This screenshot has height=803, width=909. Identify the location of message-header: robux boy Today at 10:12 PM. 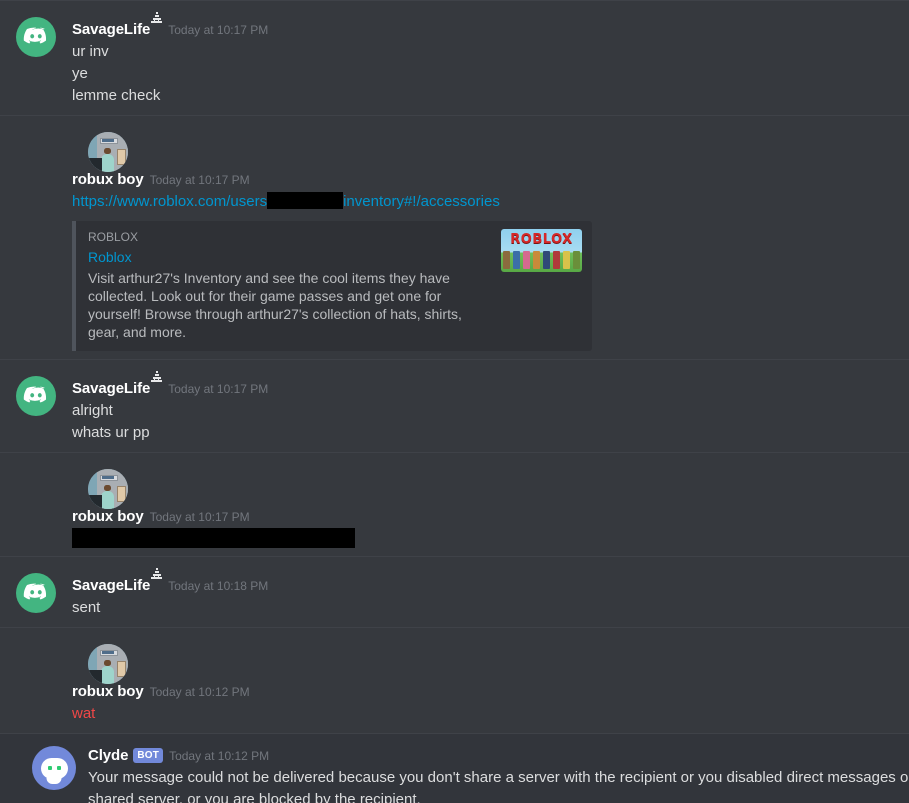
(490, 692).